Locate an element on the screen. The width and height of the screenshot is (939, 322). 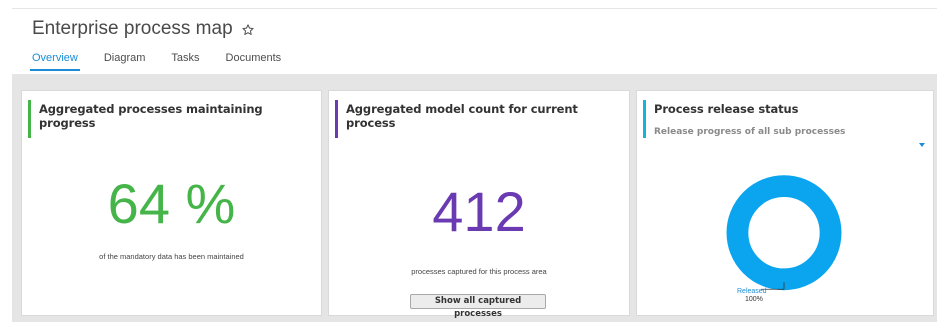
tab-overview: Overview is located at coordinates (55, 61).